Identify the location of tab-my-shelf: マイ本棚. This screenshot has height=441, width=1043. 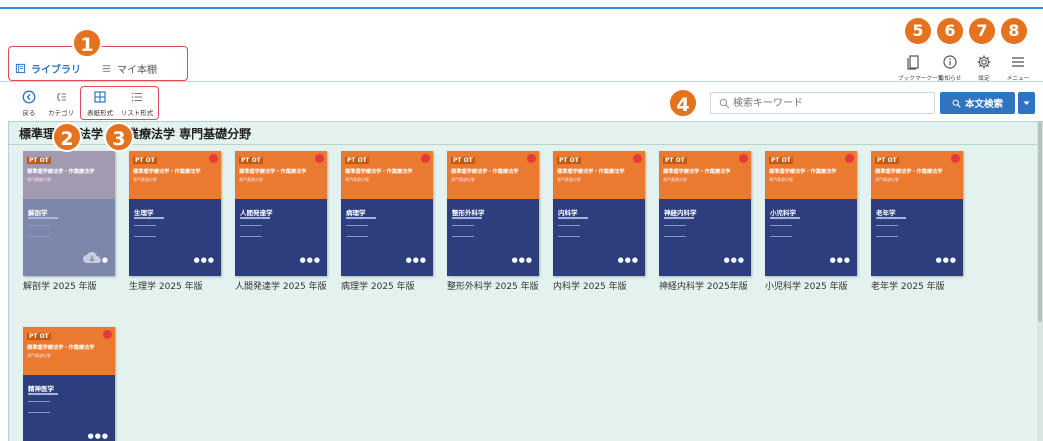
(129, 68).